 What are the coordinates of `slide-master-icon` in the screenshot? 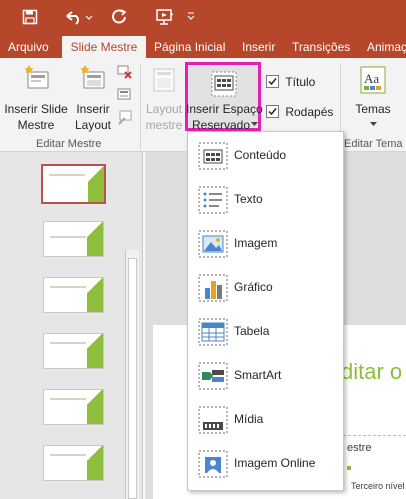 It's located at (36, 77).